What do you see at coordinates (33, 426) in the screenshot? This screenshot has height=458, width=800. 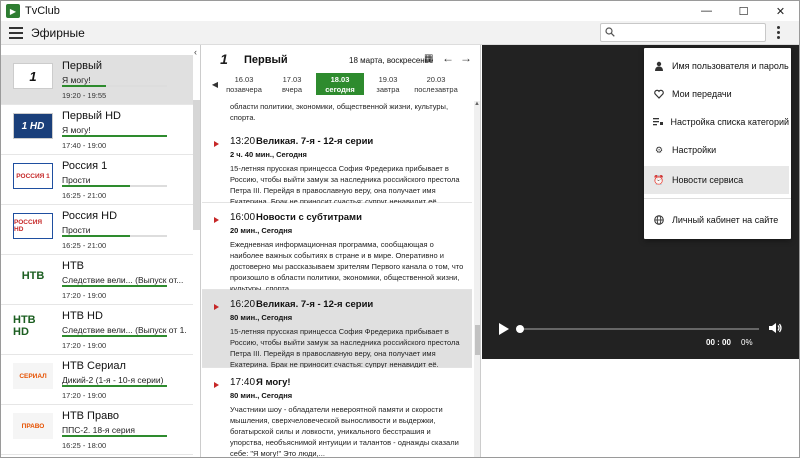 I see `channel-logo: ПРАВО` at bounding box center [33, 426].